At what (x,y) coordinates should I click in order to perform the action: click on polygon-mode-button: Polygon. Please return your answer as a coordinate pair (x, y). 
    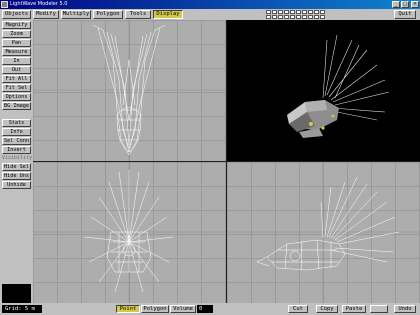
    Looking at the image, I should click on (155, 309).